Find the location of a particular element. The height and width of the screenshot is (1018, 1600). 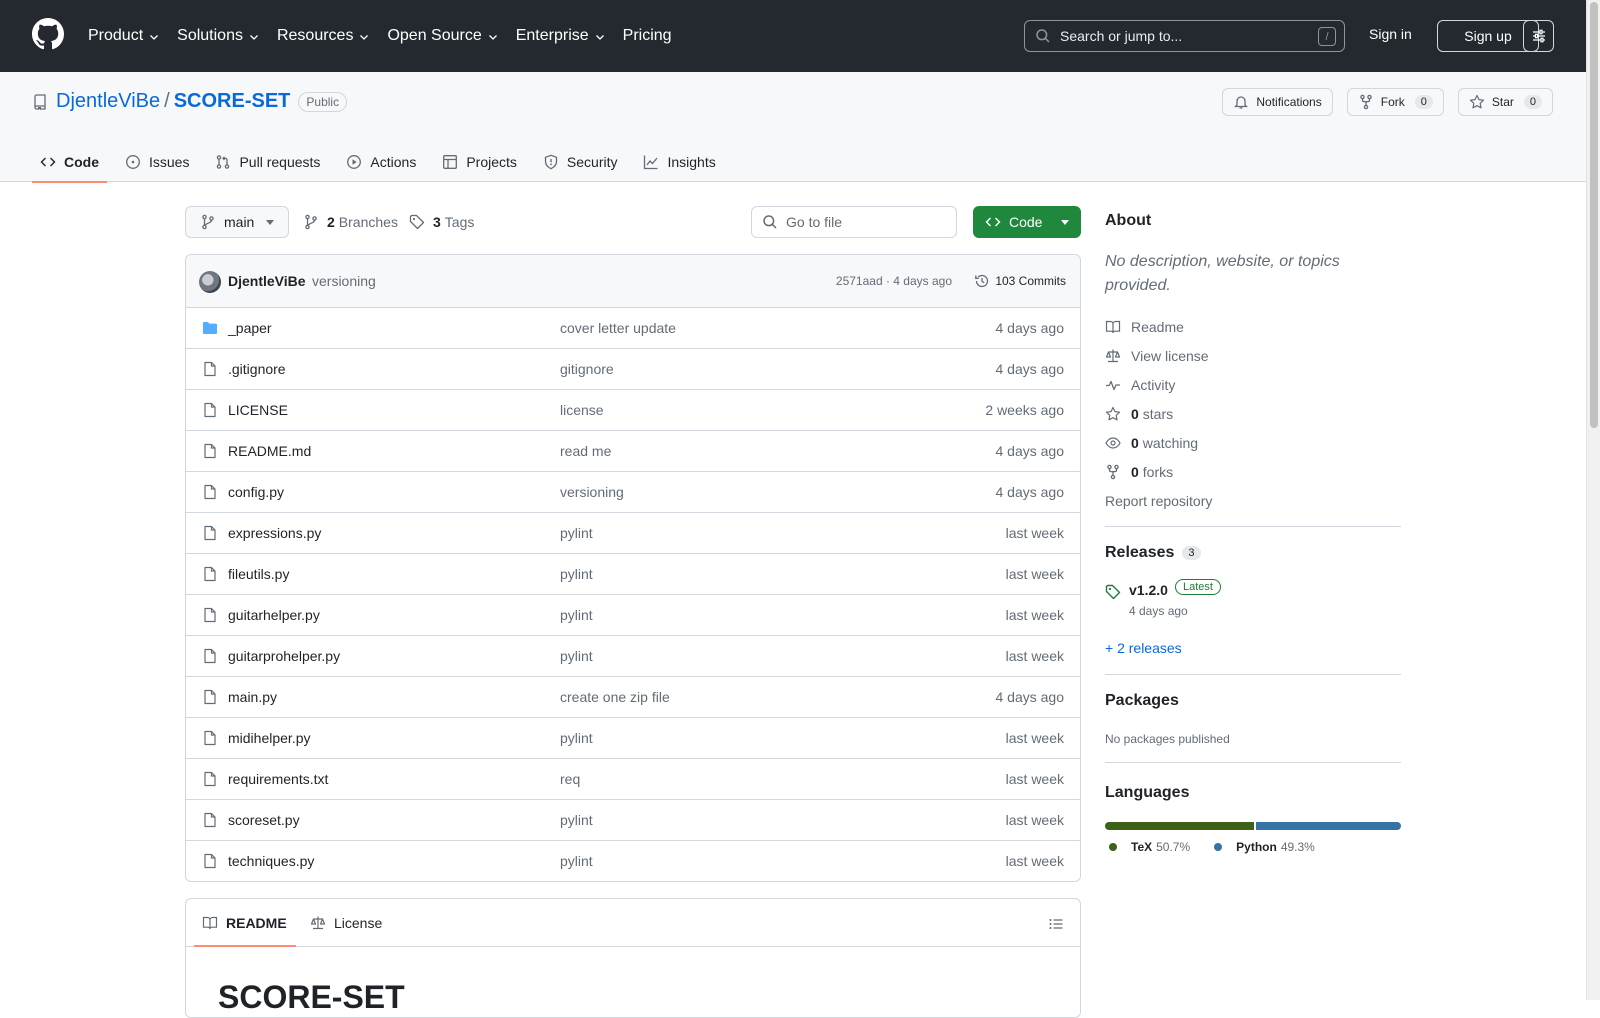

releases-heading: Releases 3 is located at coordinates (1153, 553).